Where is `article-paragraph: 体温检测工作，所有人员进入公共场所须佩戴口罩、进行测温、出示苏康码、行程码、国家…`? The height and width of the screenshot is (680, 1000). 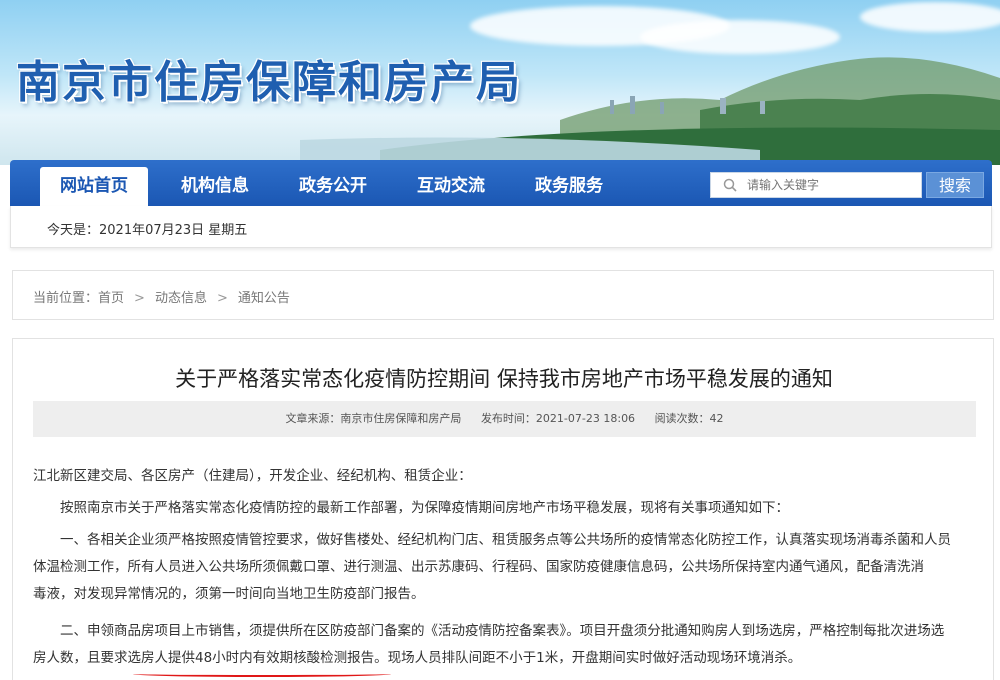
article-paragraph: 体温检测工作，所有人员进入公共场所须佩戴口罩、进行测温、出示苏康码、行程码、国家… is located at coordinates (478, 567).